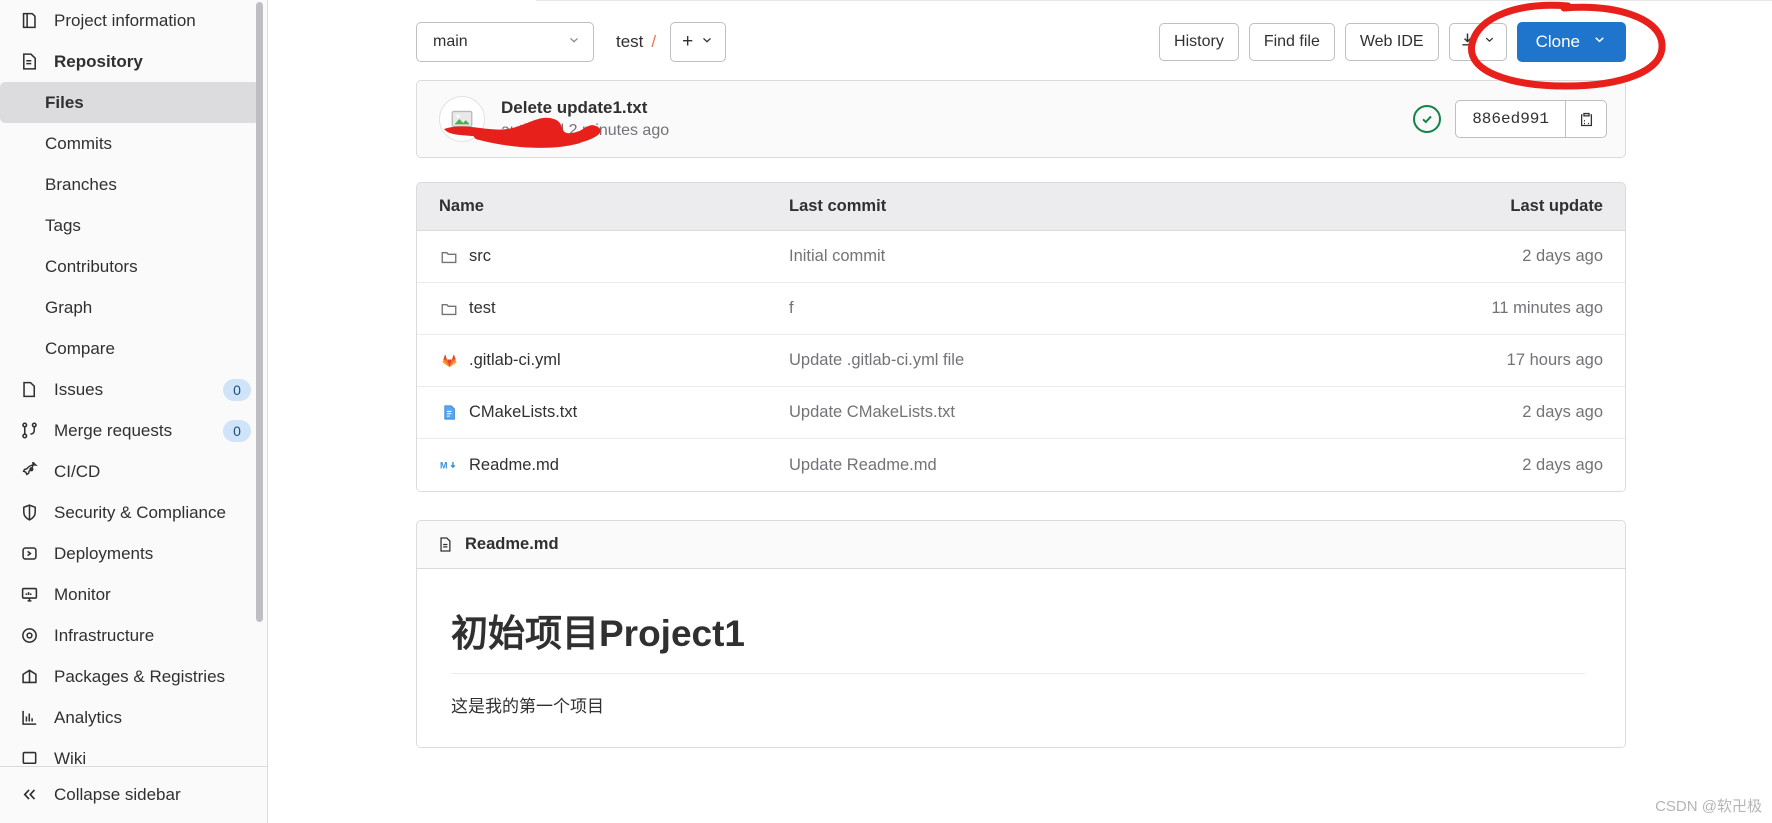 The width and height of the screenshot is (1772, 823). What do you see at coordinates (514, 465) in the screenshot?
I see `file-name: Readme.md` at bounding box center [514, 465].